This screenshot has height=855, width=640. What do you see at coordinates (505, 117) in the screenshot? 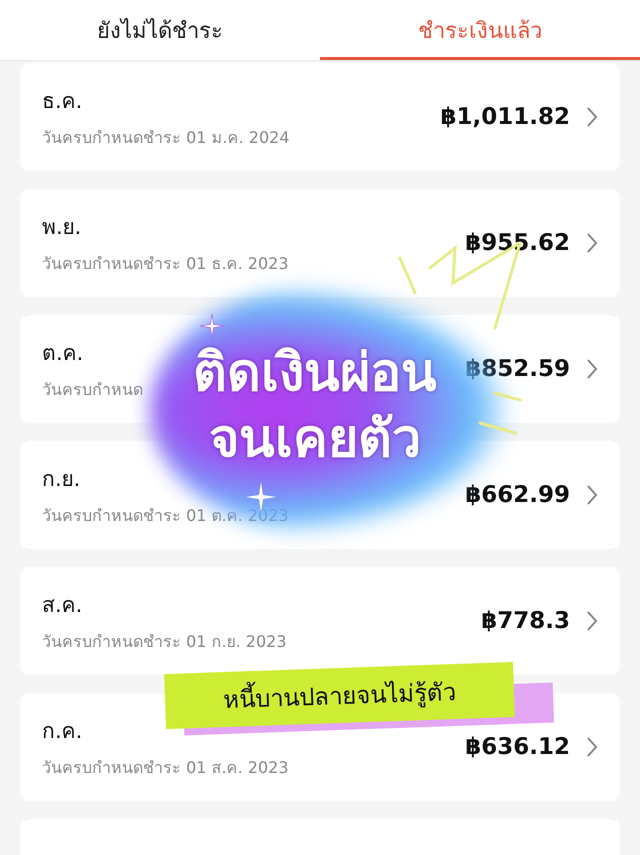
I see `amount: ฿1,011.82` at bounding box center [505, 117].